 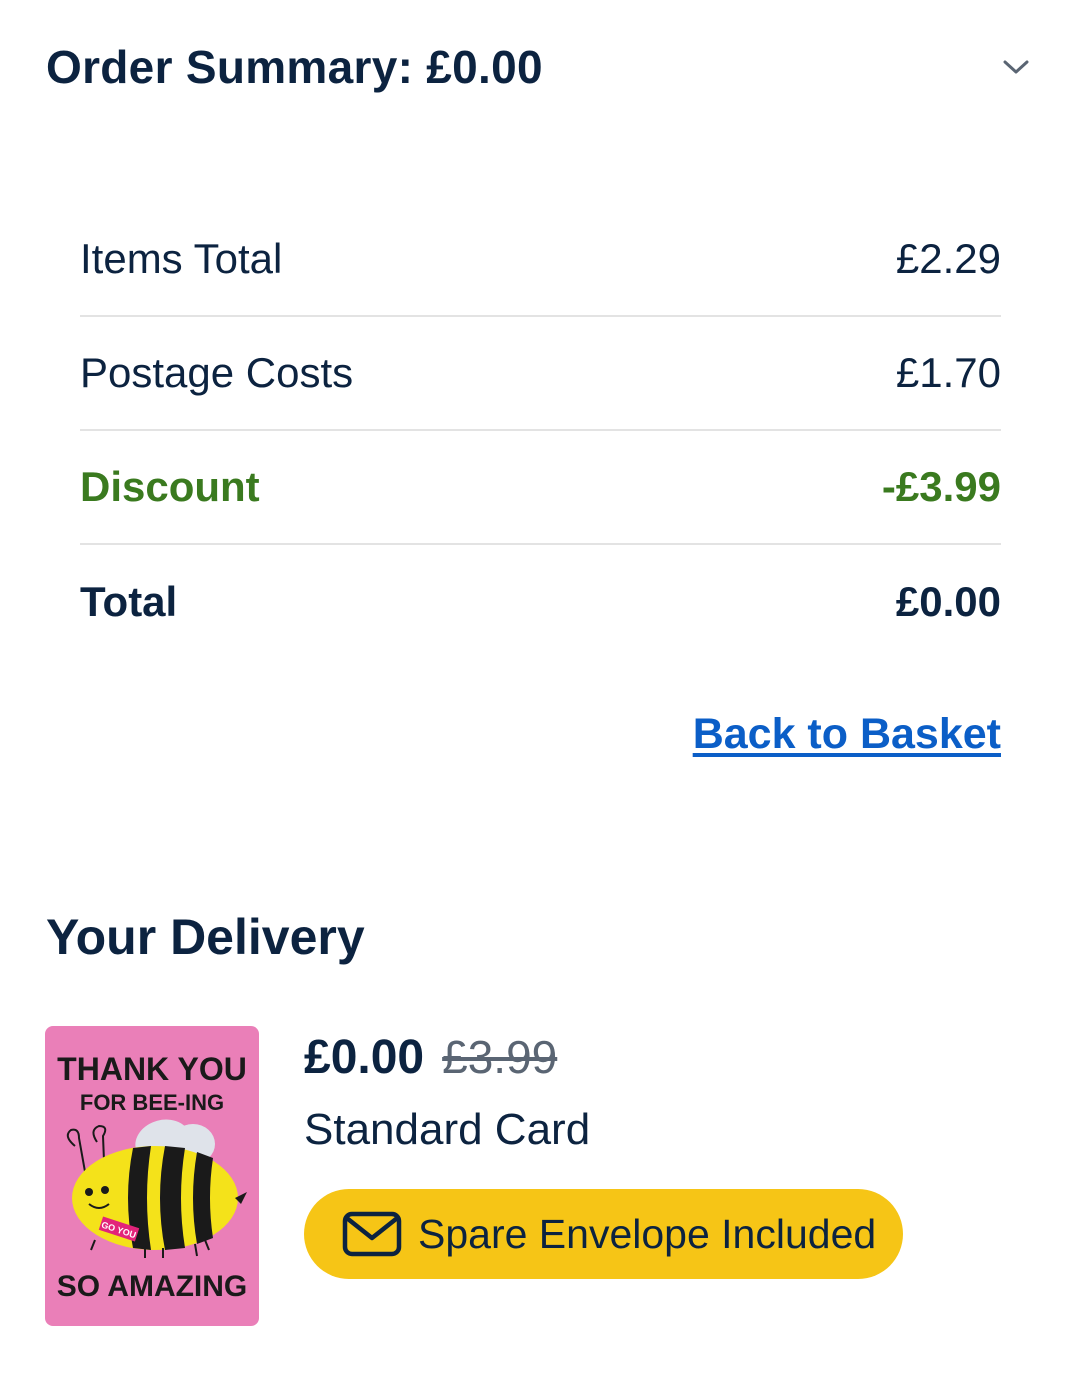 I want to click on envelope-label: Spare Envelope Included, so click(x=647, y=1233).